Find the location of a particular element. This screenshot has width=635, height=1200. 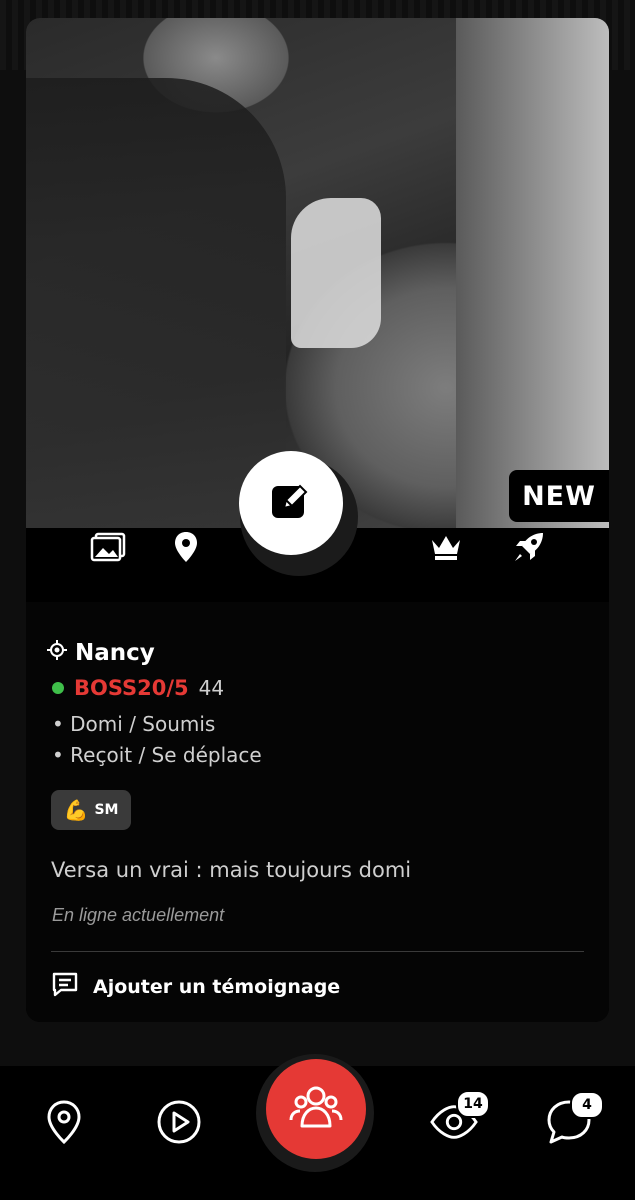

community-button is located at coordinates (316, 1109).